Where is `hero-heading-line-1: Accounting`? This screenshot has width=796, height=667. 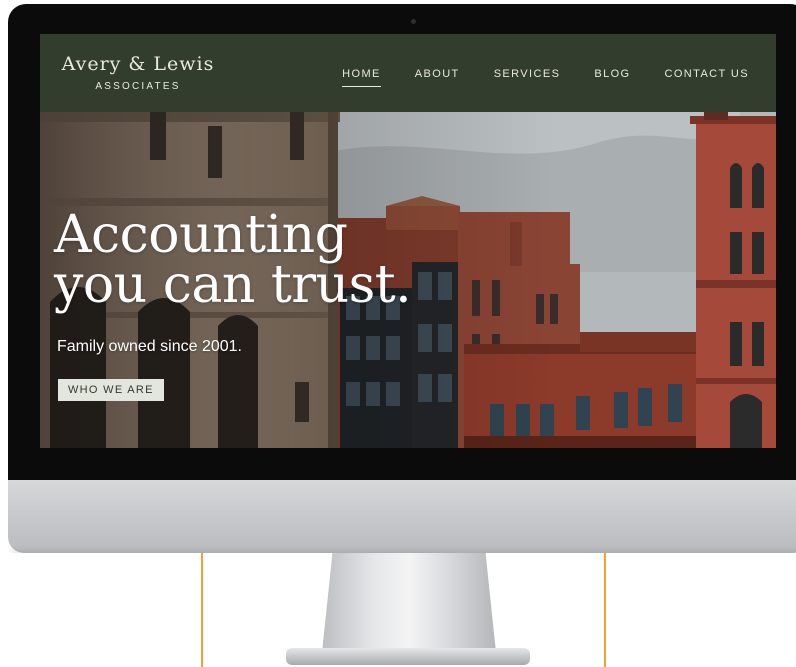
hero-heading-line-1: Accounting is located at coordinates (201, 235).